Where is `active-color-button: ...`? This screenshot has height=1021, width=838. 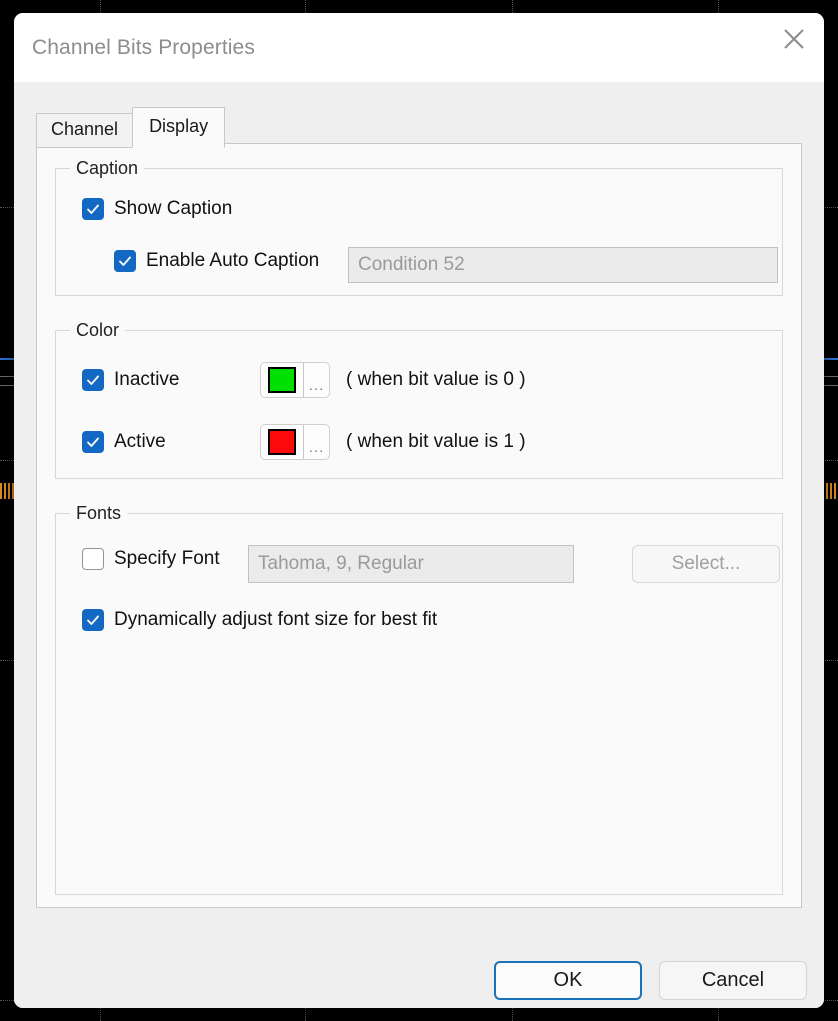
active-color-button: ... is located at coordinates (295, 442).